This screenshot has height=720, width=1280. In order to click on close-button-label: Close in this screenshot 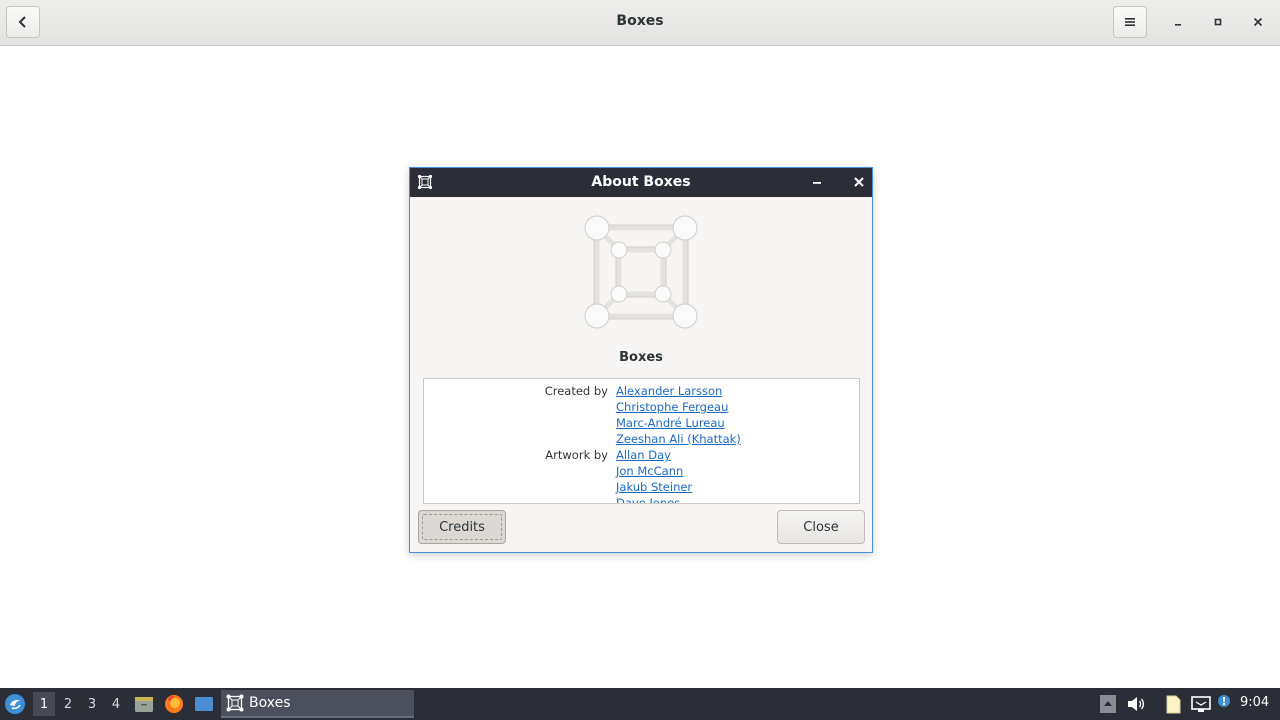, I will do `click(821, 527)`.